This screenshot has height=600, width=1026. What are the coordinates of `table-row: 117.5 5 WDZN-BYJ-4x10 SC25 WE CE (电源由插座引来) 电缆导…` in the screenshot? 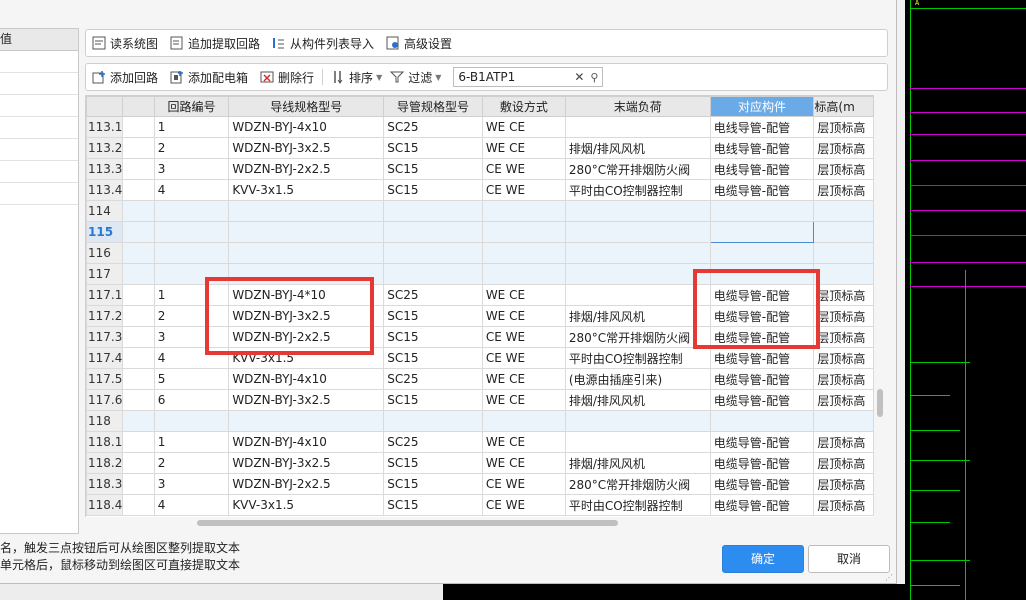 It's located at (480, 379).